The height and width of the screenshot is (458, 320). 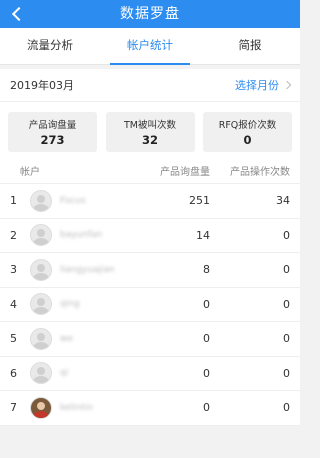 What do you see at coordinates (13, 201) in the screenshot?
I see `row-index: 1` at bounding box center [13, 201].